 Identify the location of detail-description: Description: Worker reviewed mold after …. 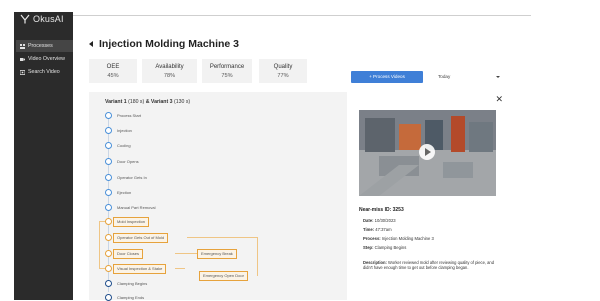
(430, 265).